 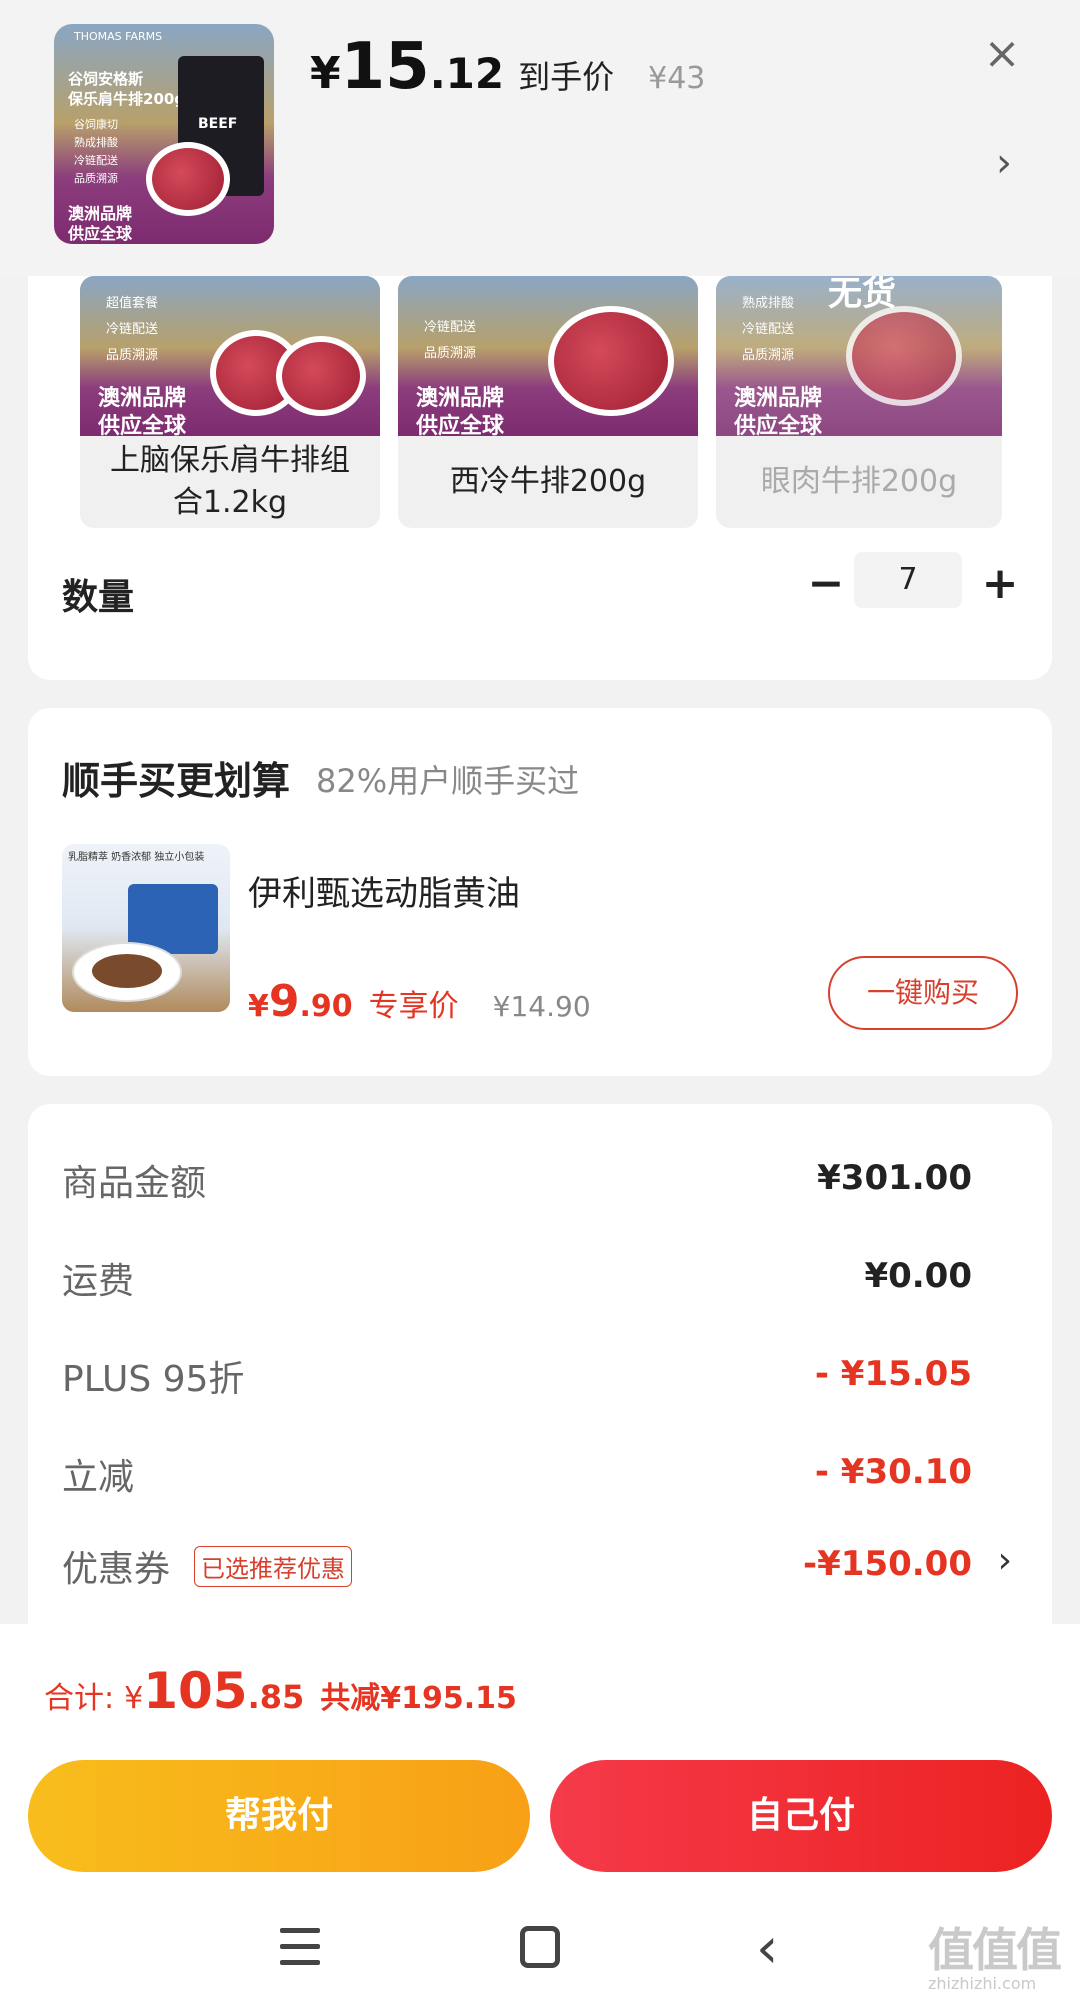 I want to click on bag-label: BEEF, so click(x=218, y=124).